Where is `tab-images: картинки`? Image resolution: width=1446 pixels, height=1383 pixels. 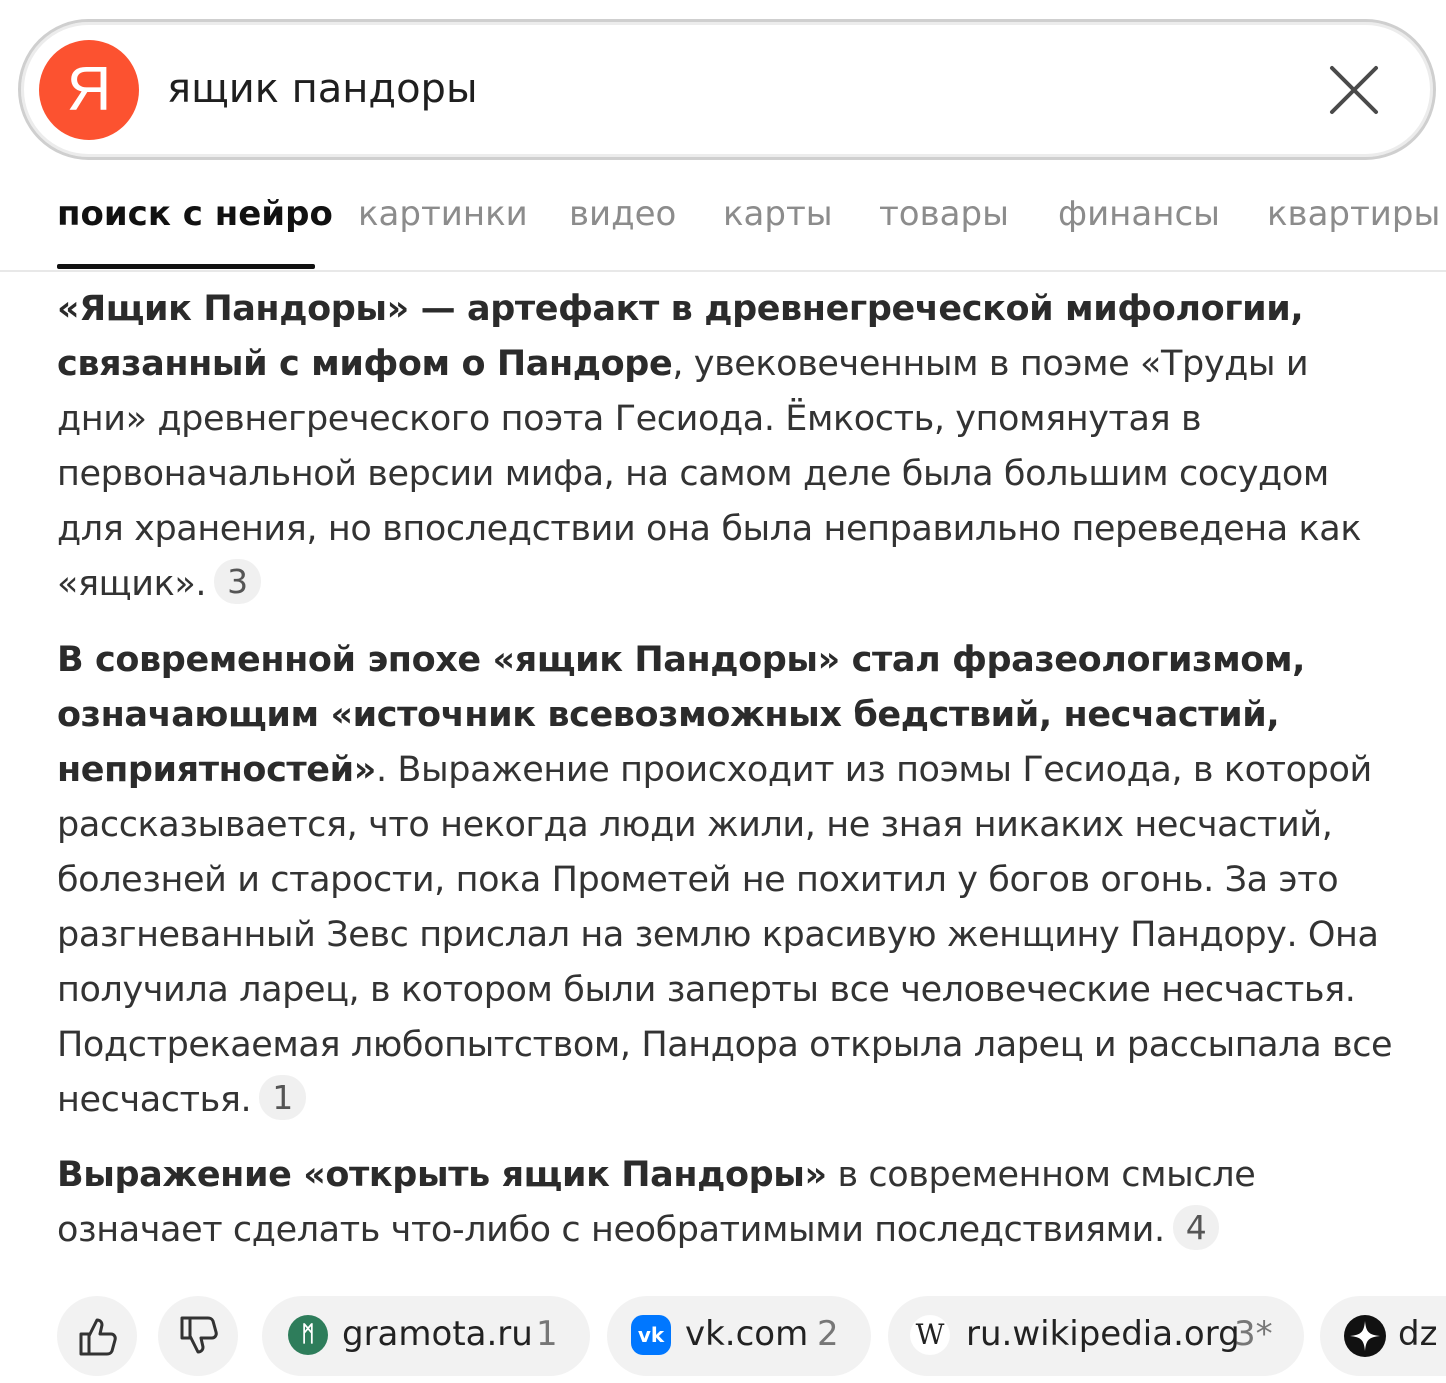
tab-images: картинки is located at coordinates (443, 214).